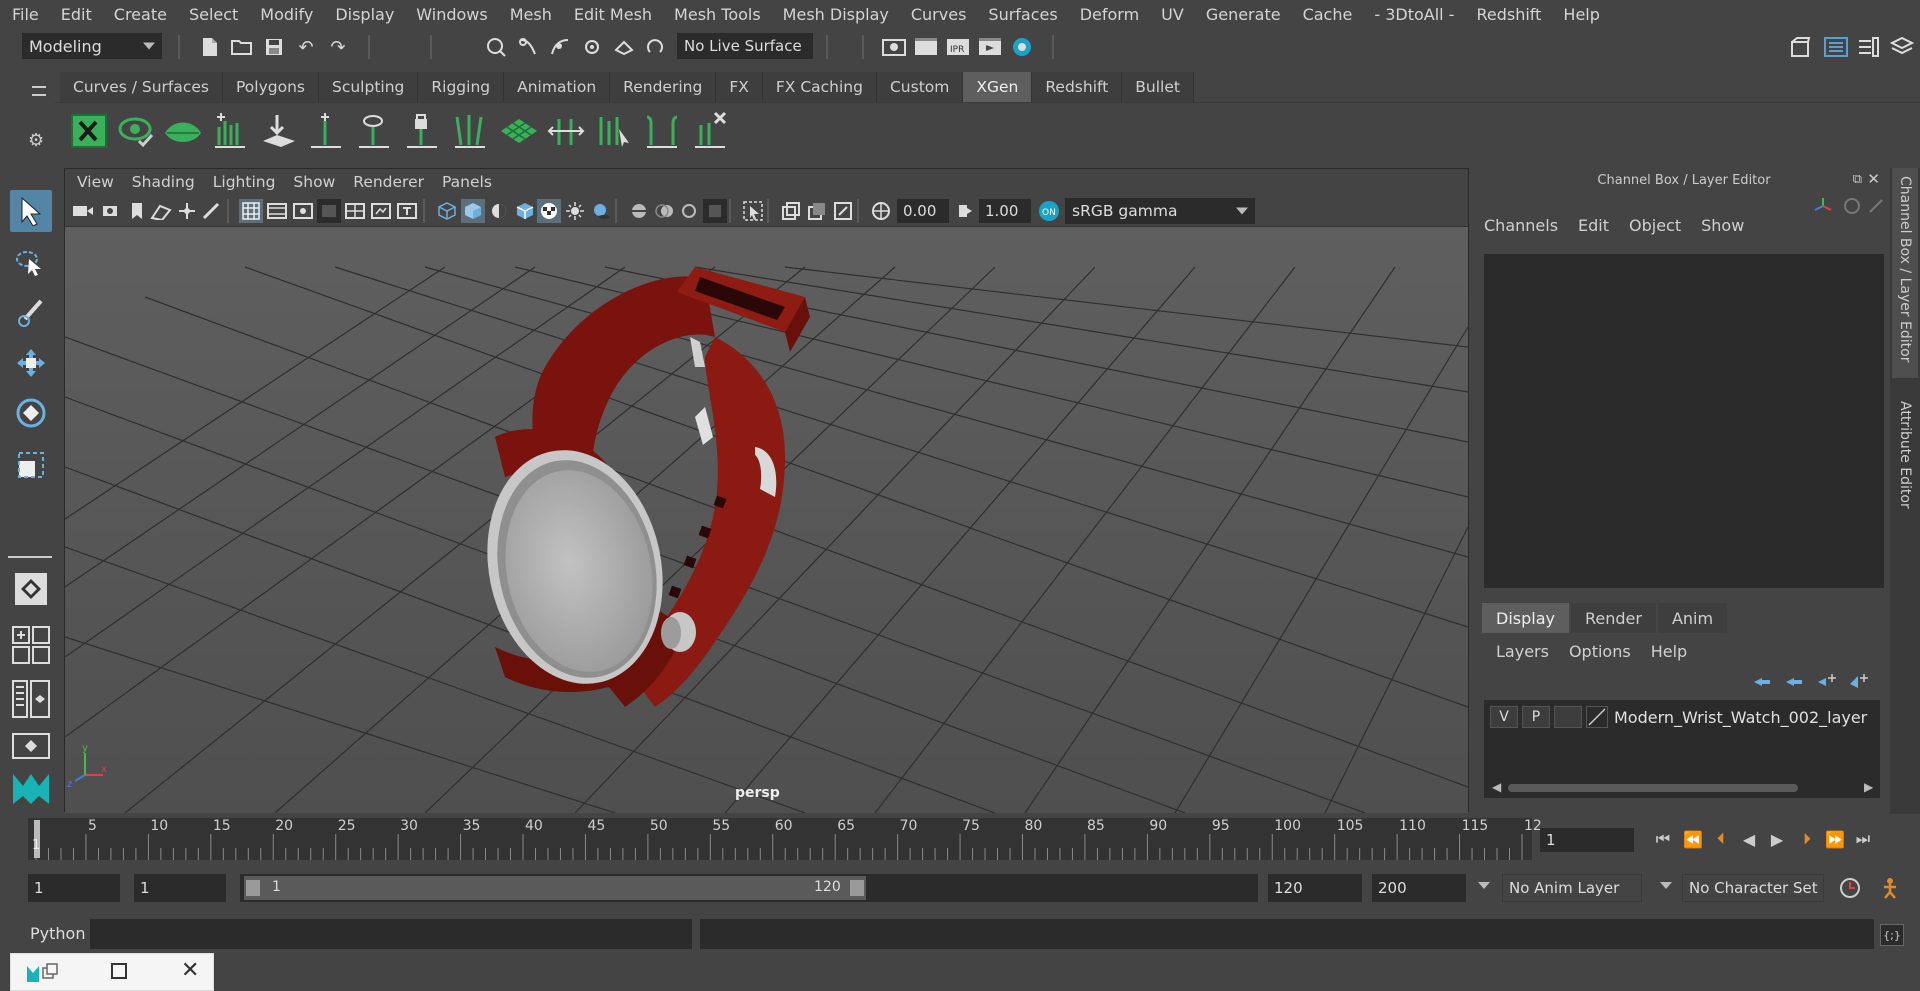 The width and height of the screenshot is (1920, 991). Describe the element at coordinates (161, 211) in the screenshot. I see `image-plane-icon` at that location.